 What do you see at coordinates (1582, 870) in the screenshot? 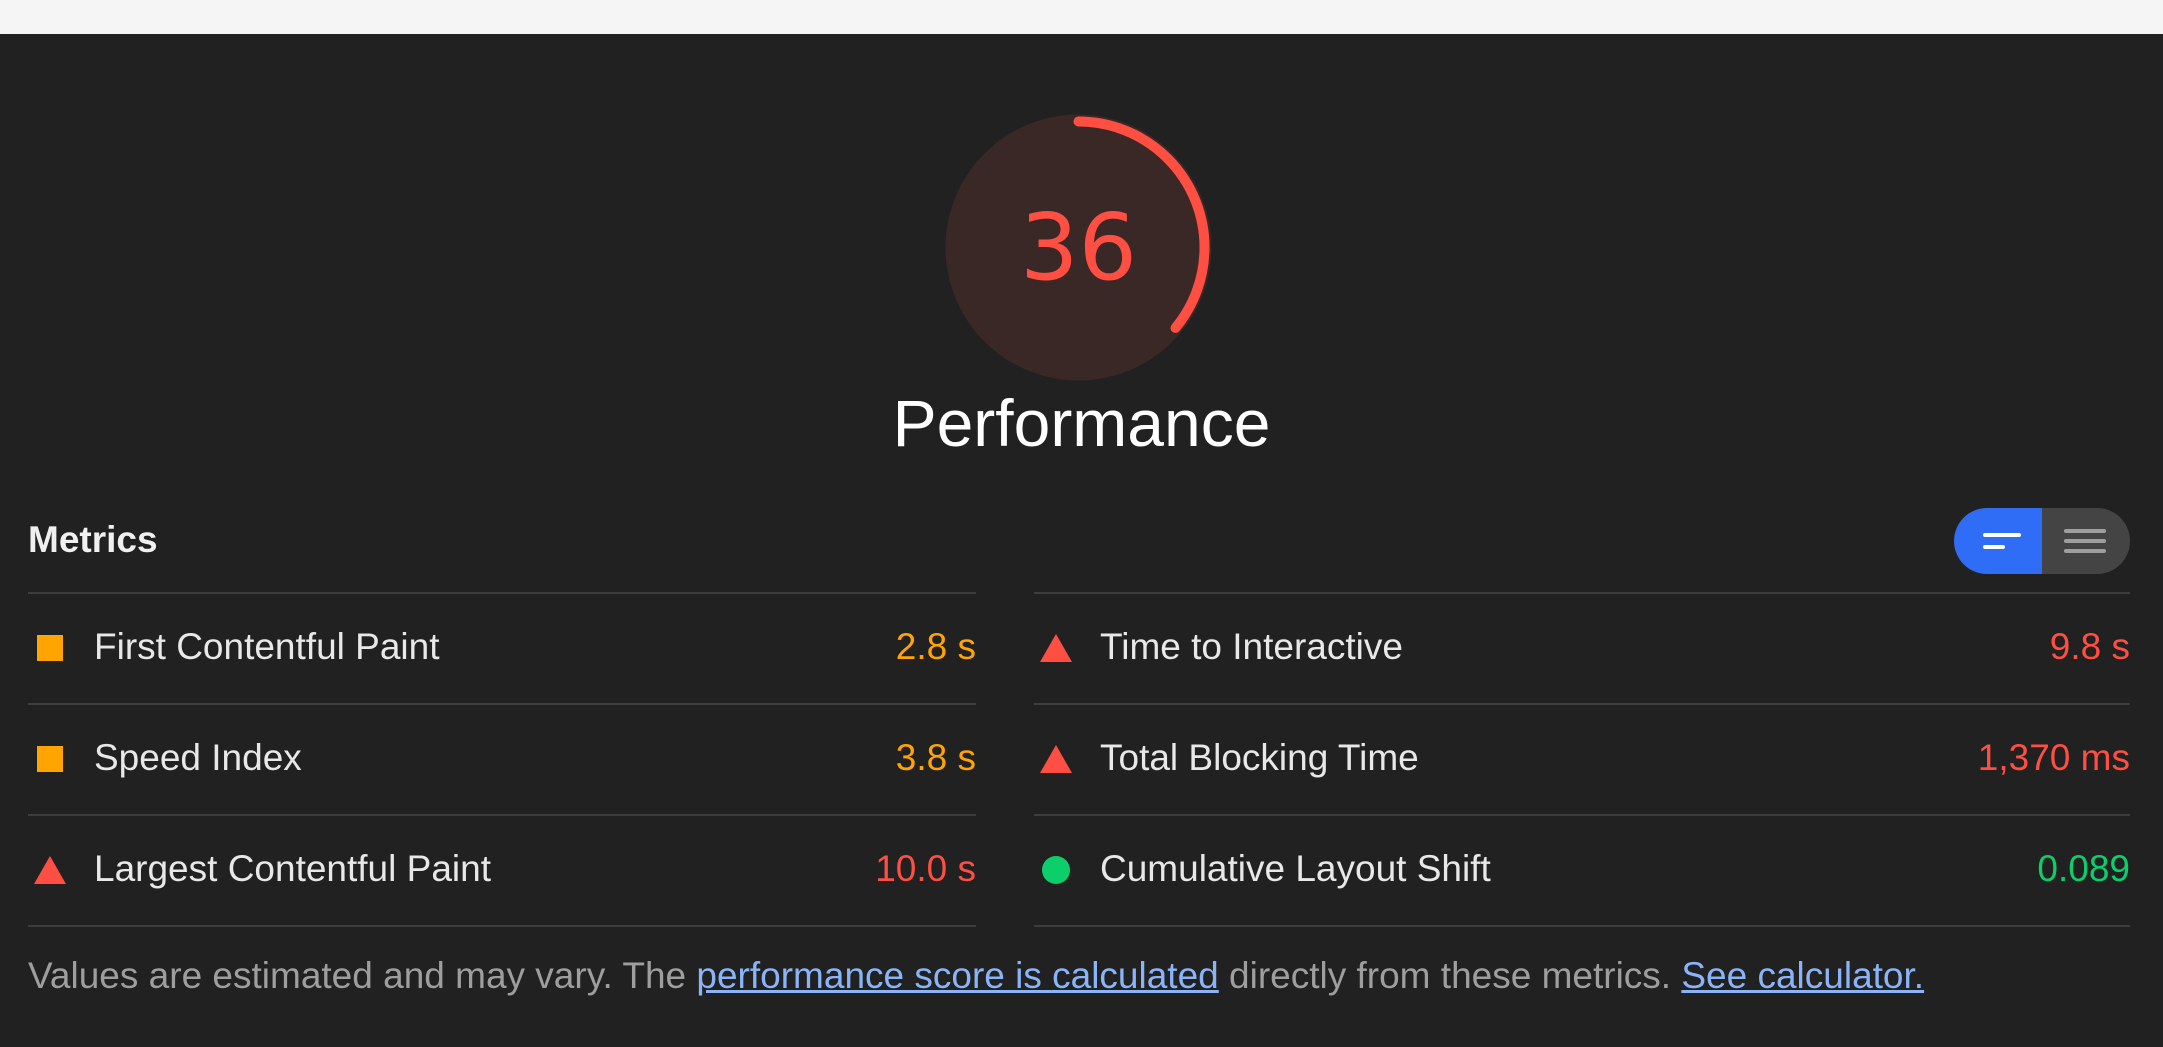
I see `metric-cumulative-layout-shift: Cumulative Layout Shift 0.089` at bounding box center [1582, 870].